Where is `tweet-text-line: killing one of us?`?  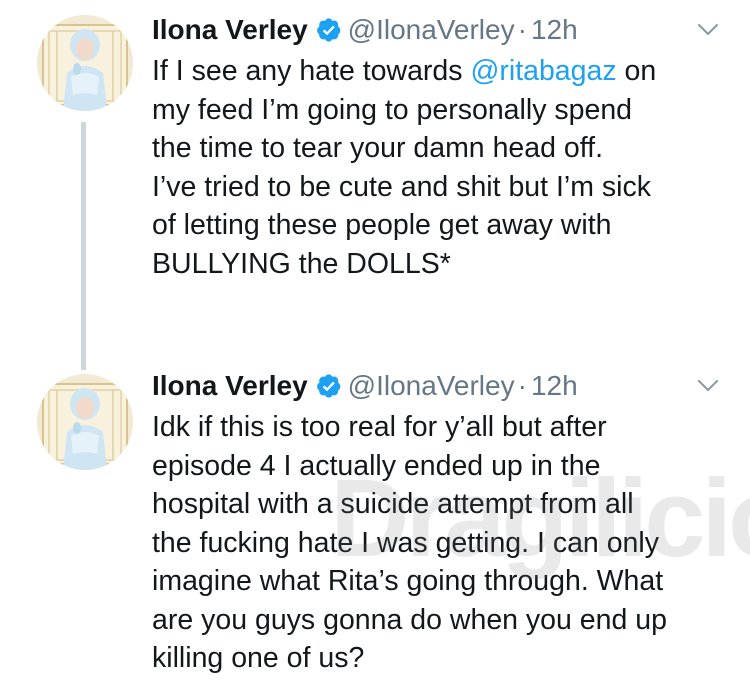
tweet-text-line: killing one of us? is located at coordinates (258, 658).